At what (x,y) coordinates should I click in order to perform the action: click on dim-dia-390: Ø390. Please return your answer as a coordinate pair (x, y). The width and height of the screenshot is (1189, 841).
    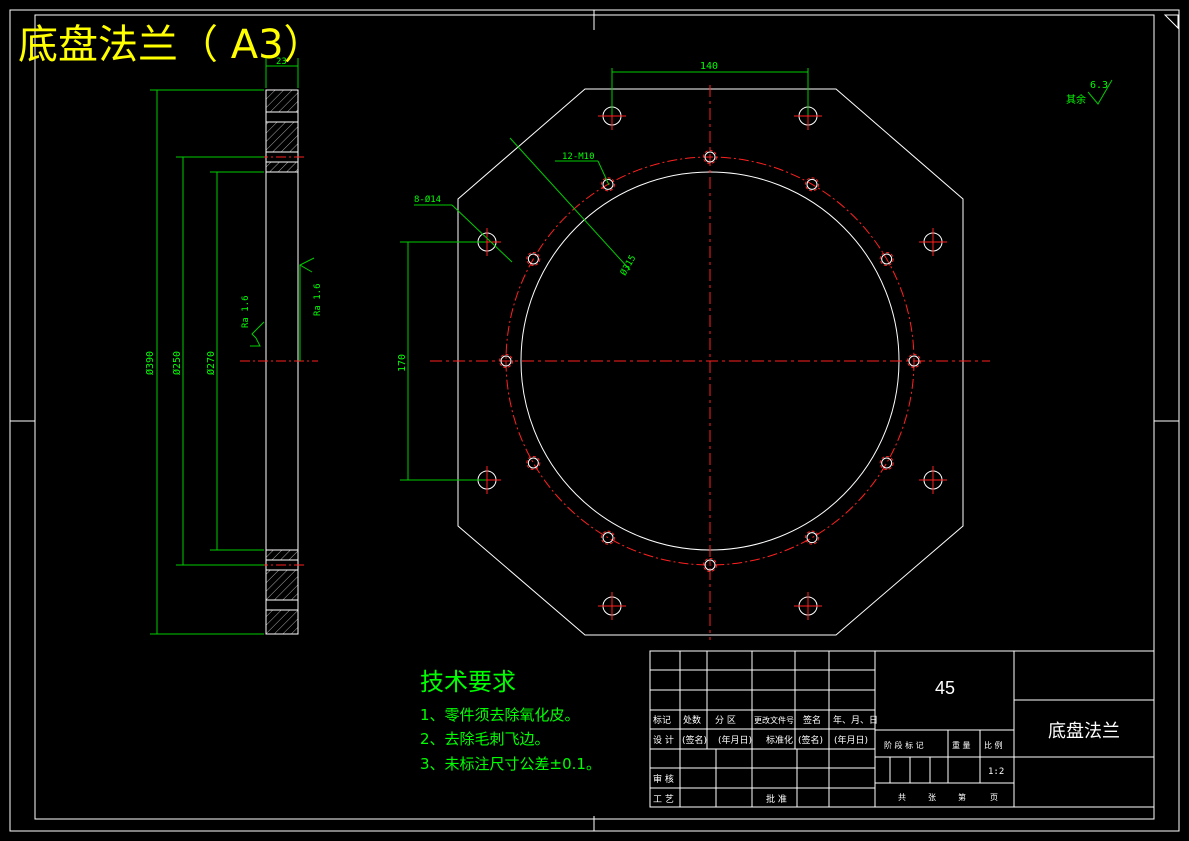
    Looking at the image, I should click on (150, 363).